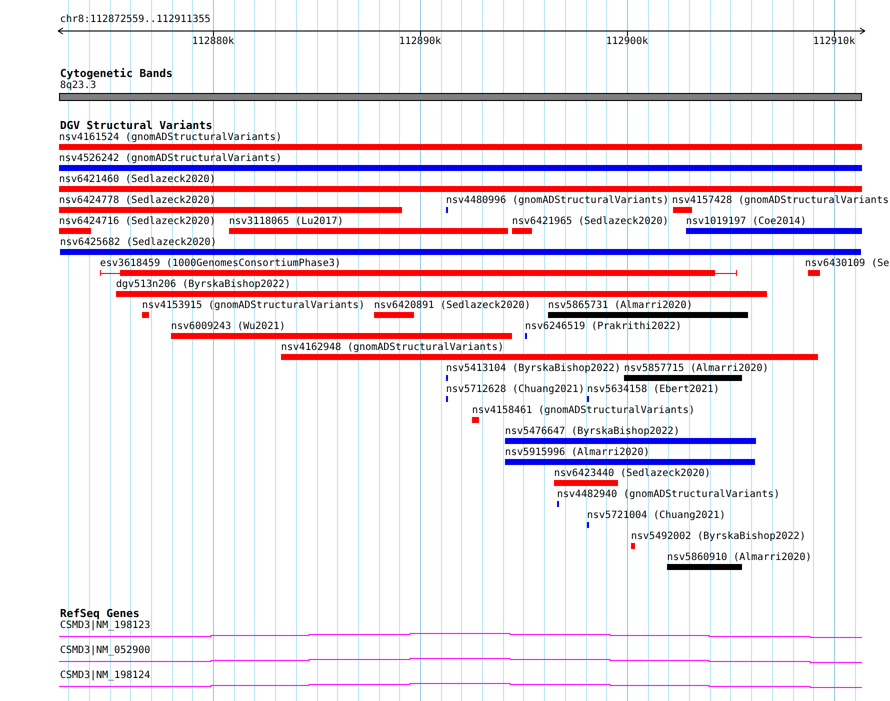  Describe the element at coordinates (834, 42) in the screenshot. I see `tick-label: 112910k` at that location.